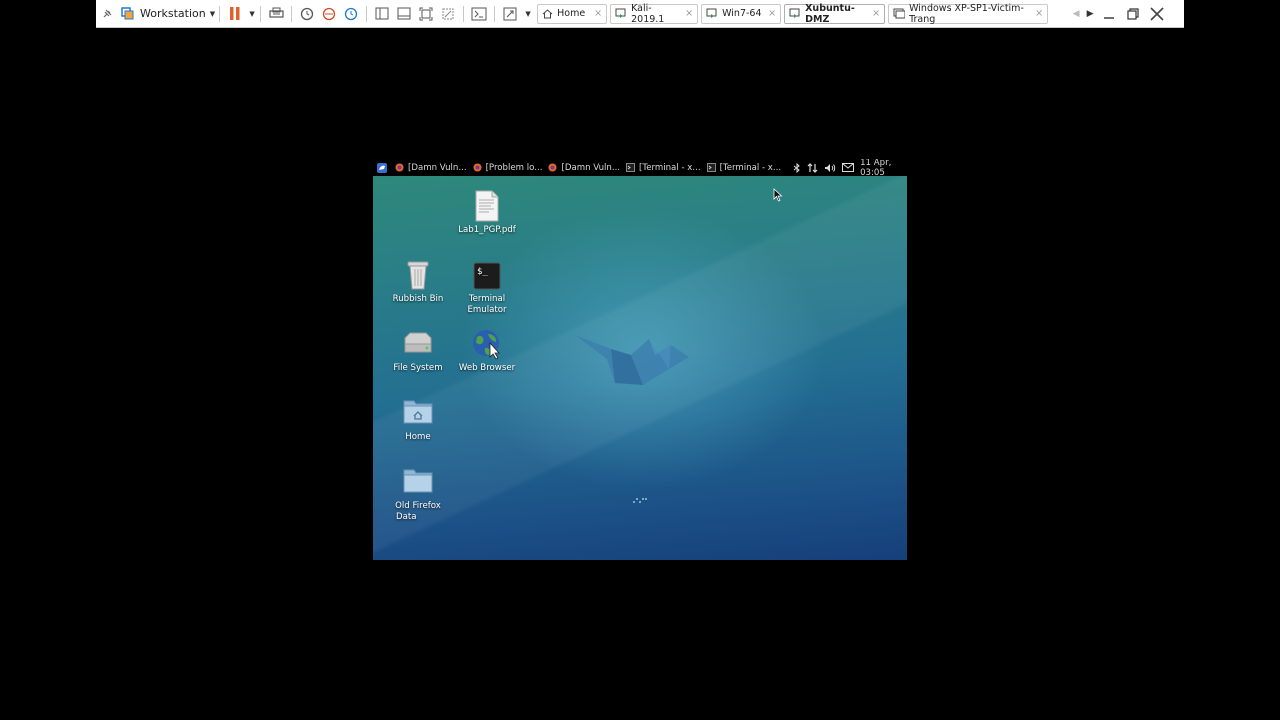  What do you see at coordinates (640, 500) in the screenshot?
I see `loading-spinner-icon` at bounding box center [640, 500].